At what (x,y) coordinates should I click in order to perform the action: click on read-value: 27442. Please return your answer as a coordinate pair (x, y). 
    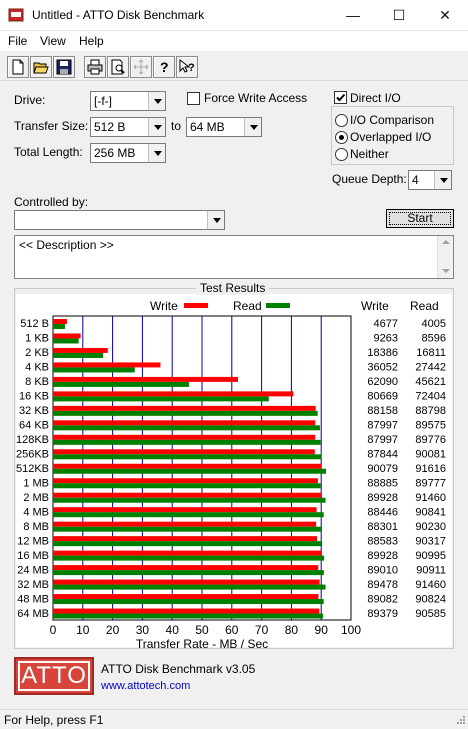
    Looking at the image, I should click on (430, 368).